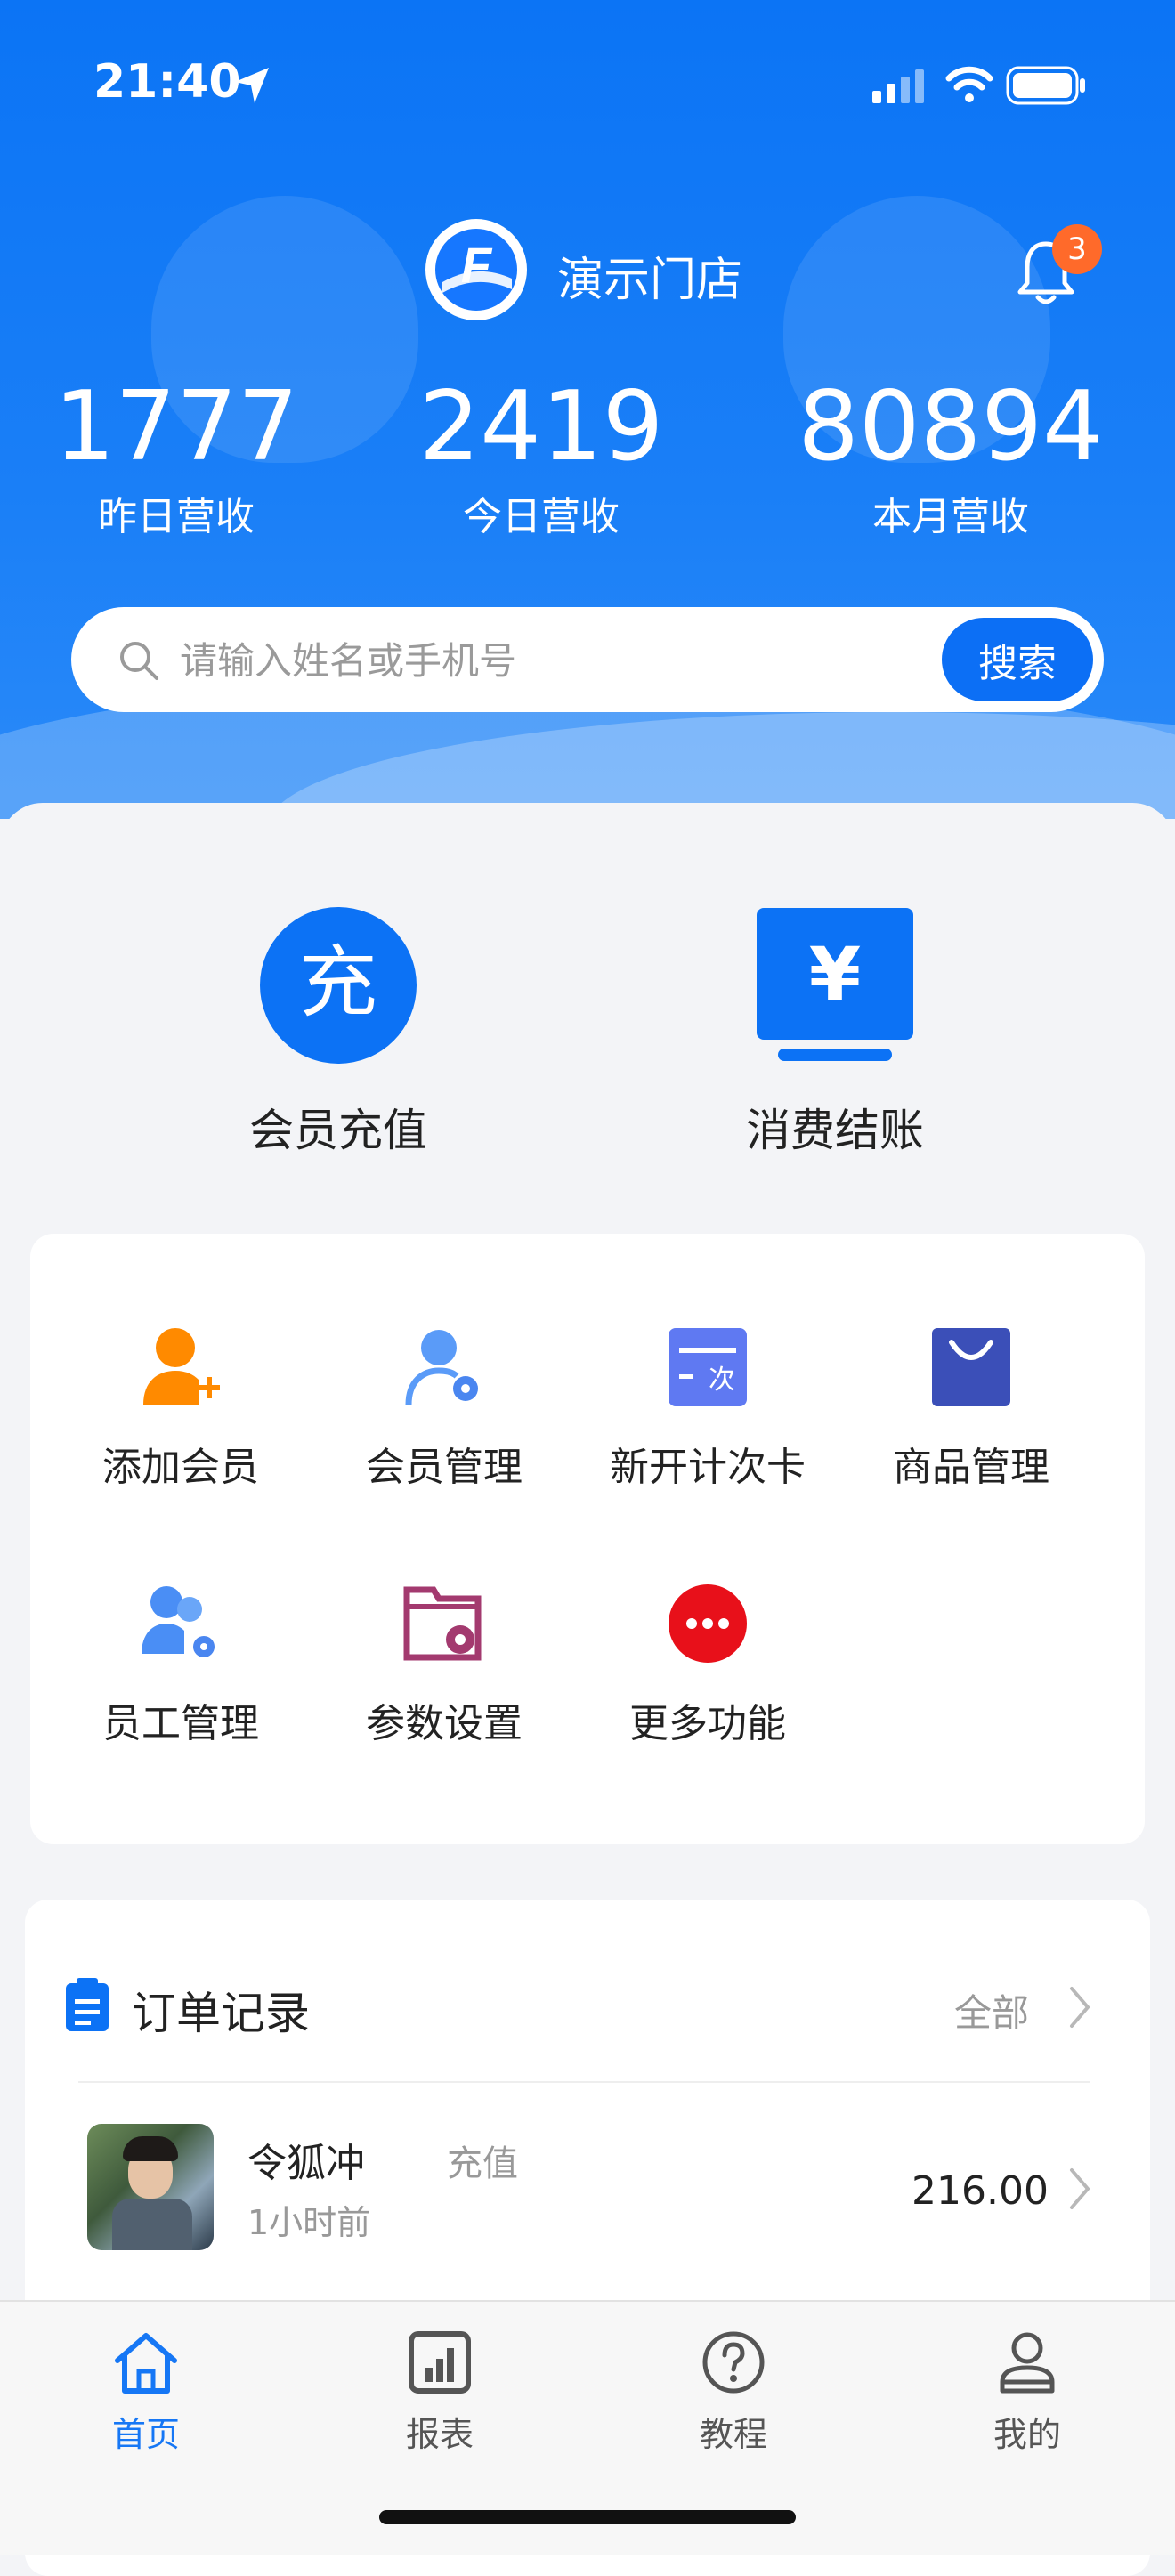  What do you see at coordinates (444, 1467) in the screenshot?
I see `grid-item-label: 会员管理` at bounding box center [444, 1467].